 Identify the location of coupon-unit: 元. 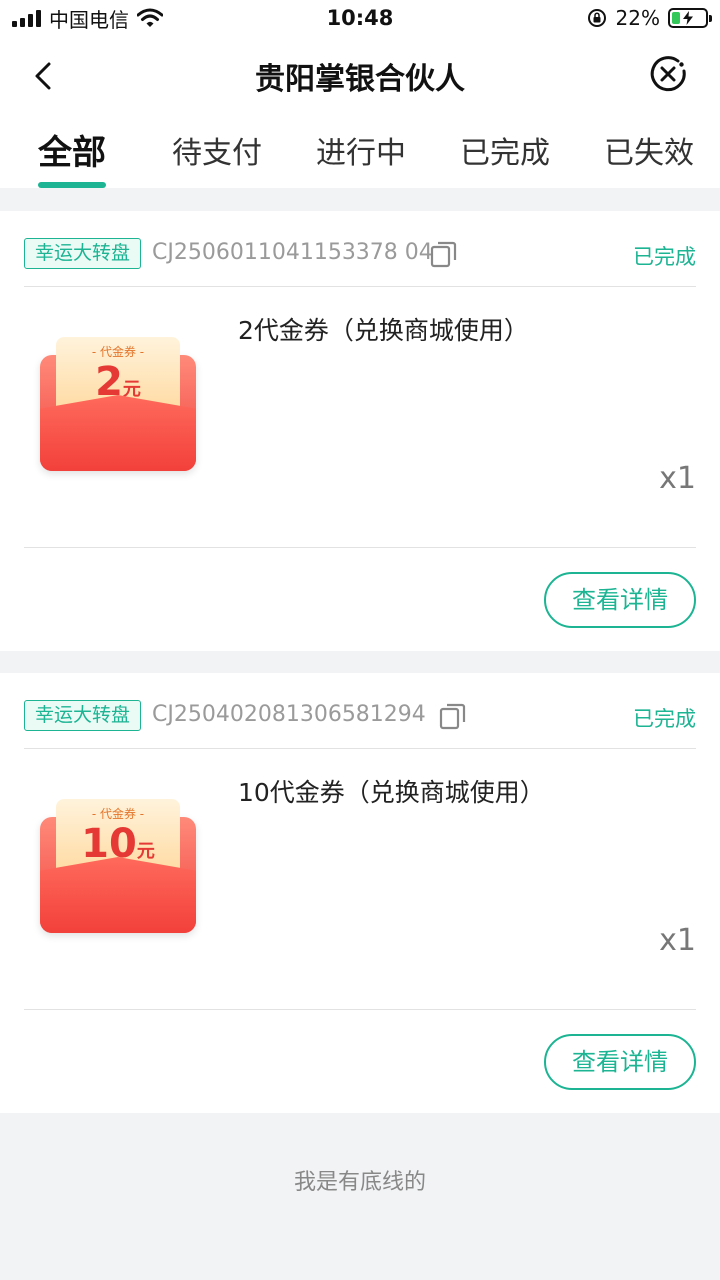
(145, 851).